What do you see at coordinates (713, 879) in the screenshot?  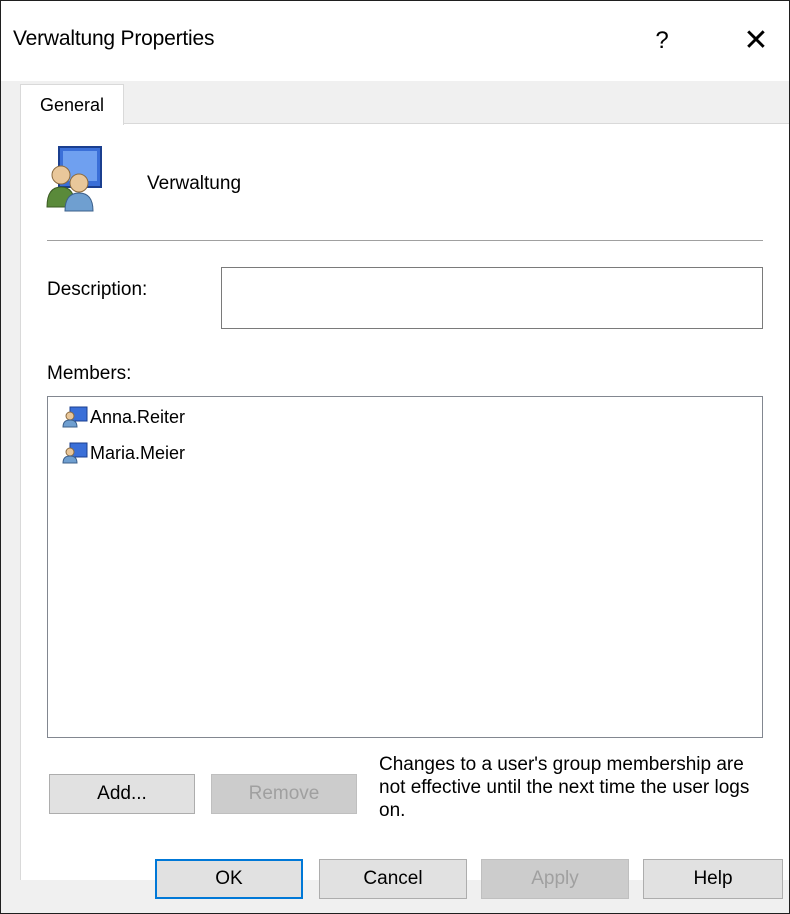 I see `help-button: Help` at bounding box center [713, 879].